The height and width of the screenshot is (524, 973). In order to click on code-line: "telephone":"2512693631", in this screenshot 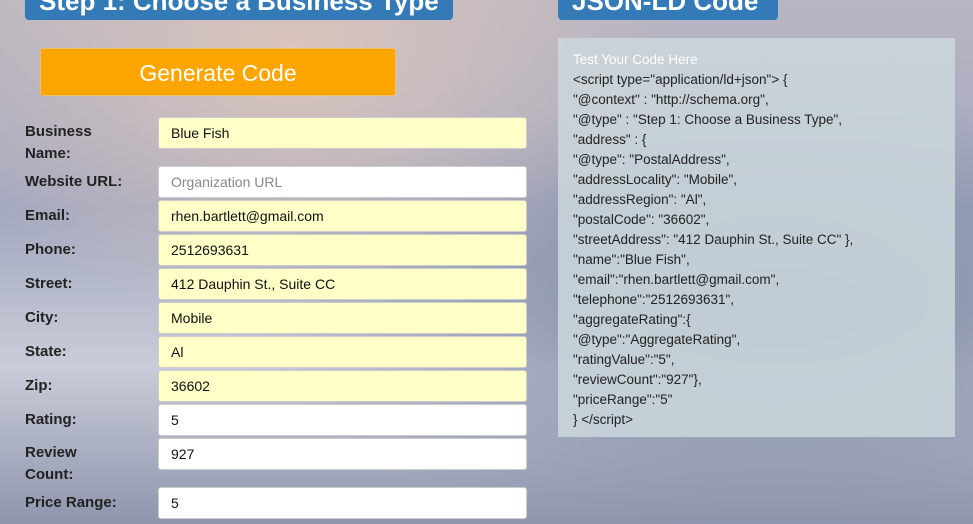, I will do `click(654, 299)`.